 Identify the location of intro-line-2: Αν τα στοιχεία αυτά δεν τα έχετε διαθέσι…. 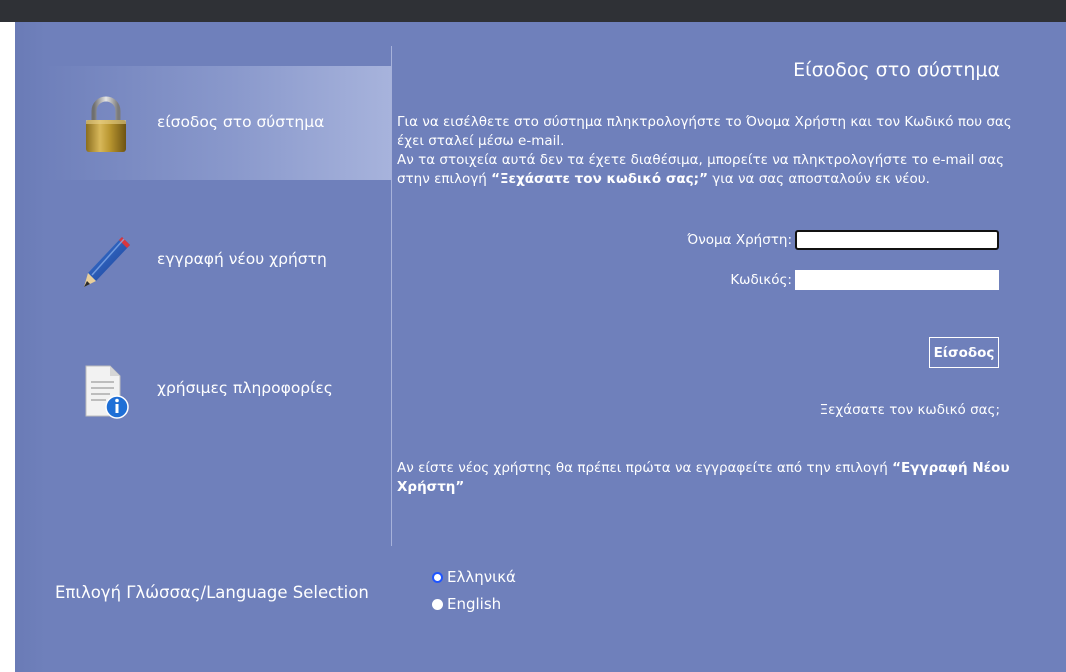
(707, 170).